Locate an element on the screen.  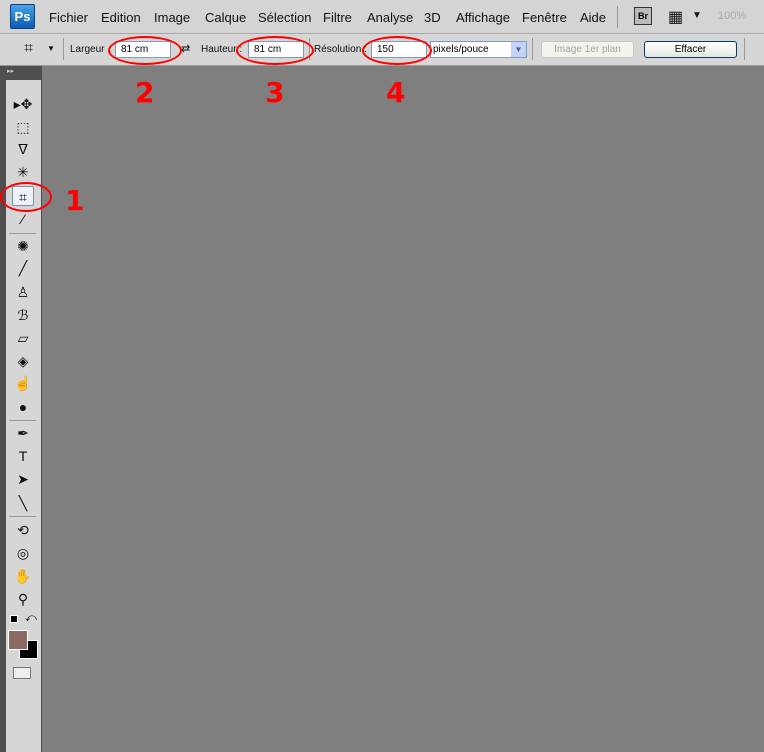
menu-fenetre: Fenêtre is located at coordinates (544, 17).